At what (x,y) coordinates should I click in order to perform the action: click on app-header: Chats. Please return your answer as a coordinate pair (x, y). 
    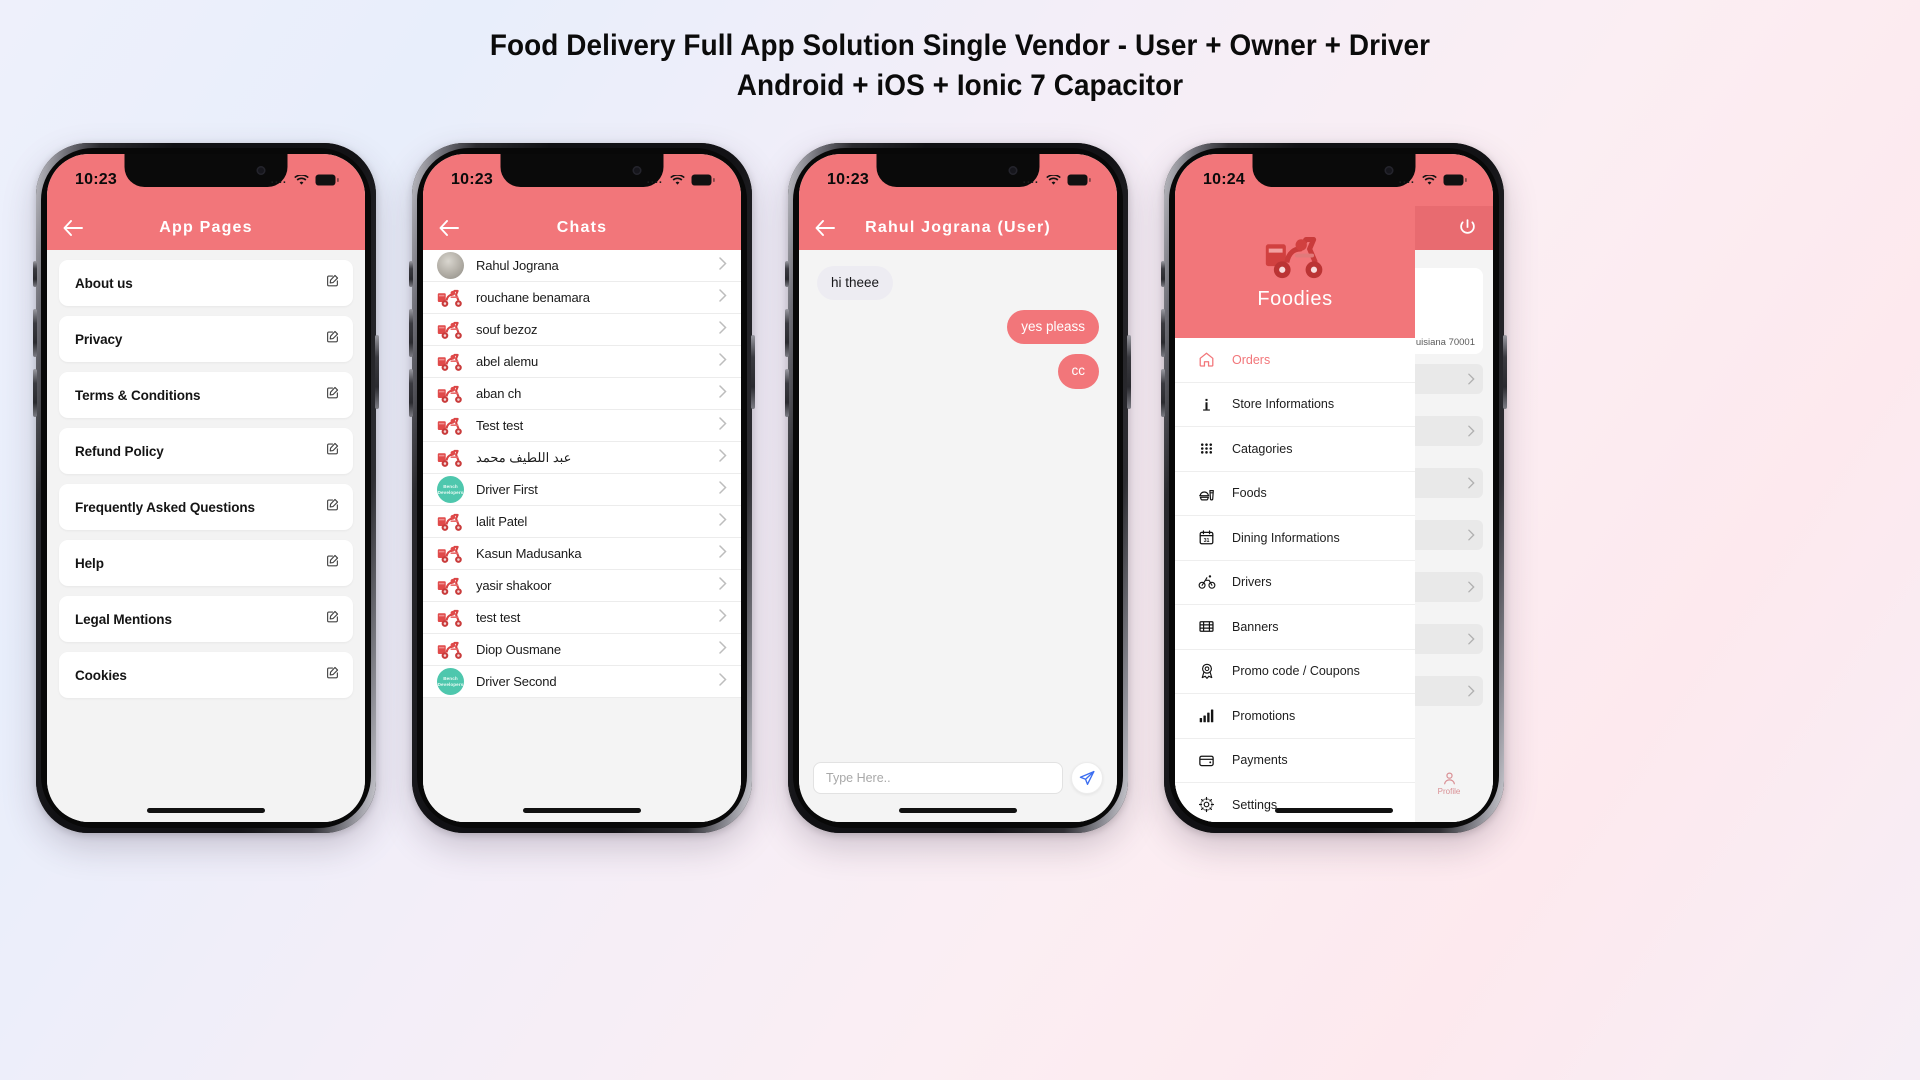
    Looking at the image, I should click on (582, 228).